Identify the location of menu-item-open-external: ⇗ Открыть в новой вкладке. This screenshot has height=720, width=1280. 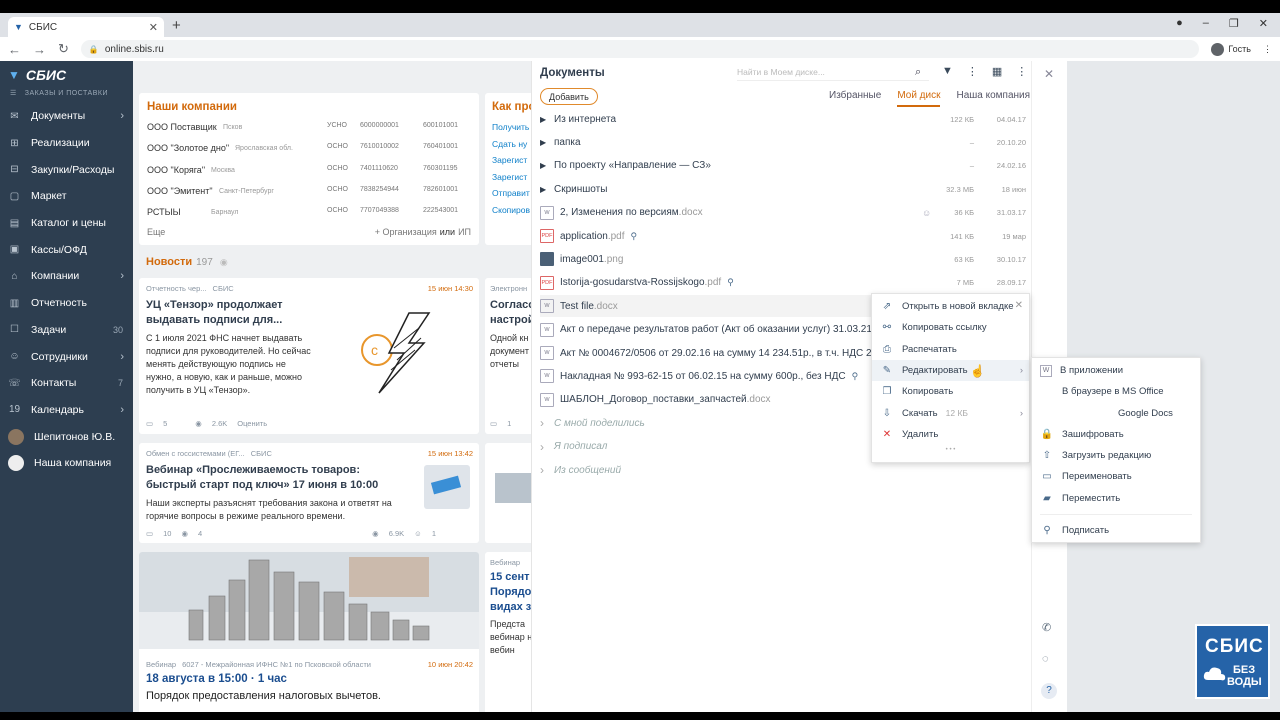
(950, 306).